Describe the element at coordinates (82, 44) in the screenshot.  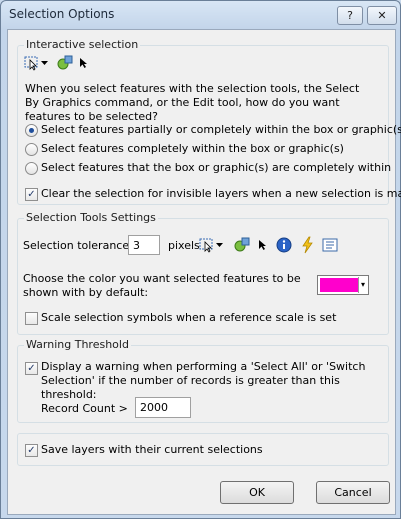
I see `interactive-selection-legend: Interactive selection` at that location.